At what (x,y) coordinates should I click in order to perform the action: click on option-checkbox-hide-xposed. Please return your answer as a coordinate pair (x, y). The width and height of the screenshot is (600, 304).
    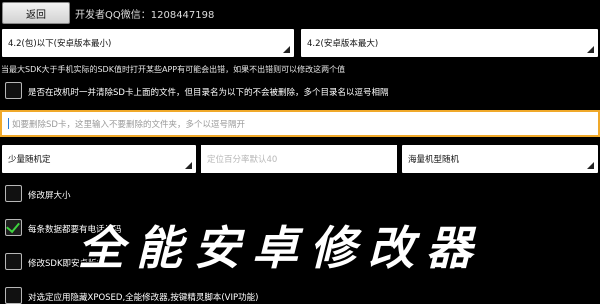
    Looking at the image, I should click on (13, 295).